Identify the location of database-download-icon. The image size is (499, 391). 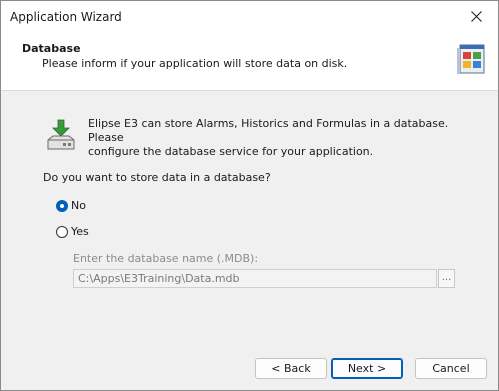
(61, 134).